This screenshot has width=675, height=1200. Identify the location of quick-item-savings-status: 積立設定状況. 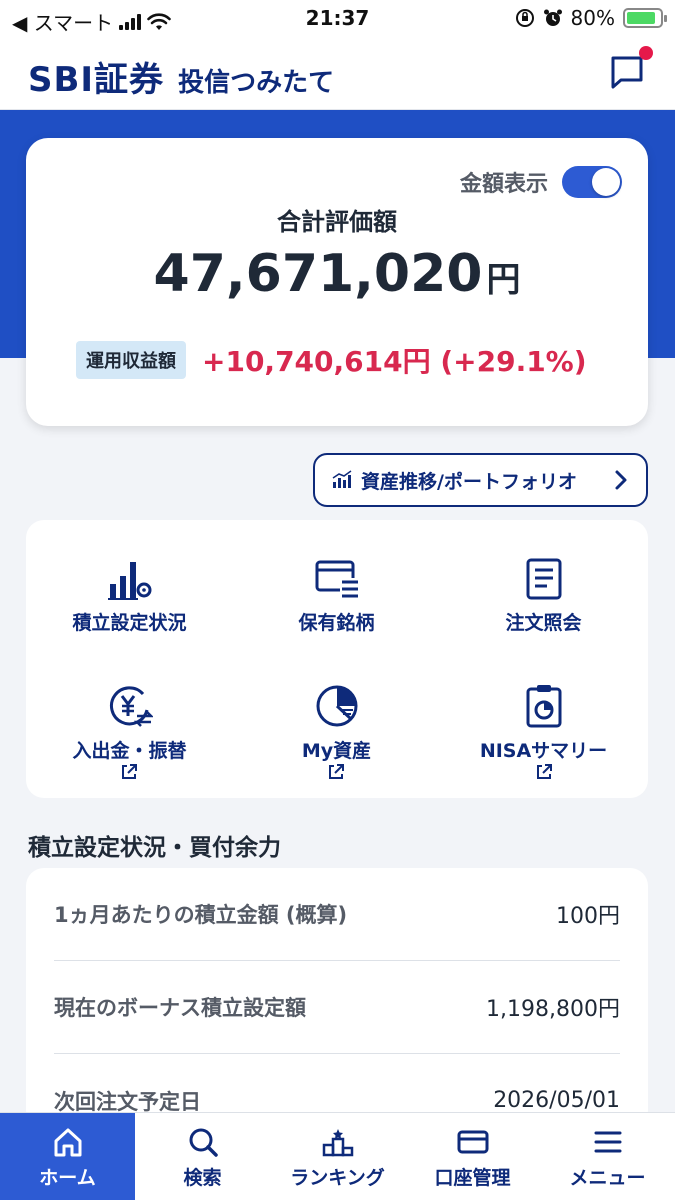
(129, 596).